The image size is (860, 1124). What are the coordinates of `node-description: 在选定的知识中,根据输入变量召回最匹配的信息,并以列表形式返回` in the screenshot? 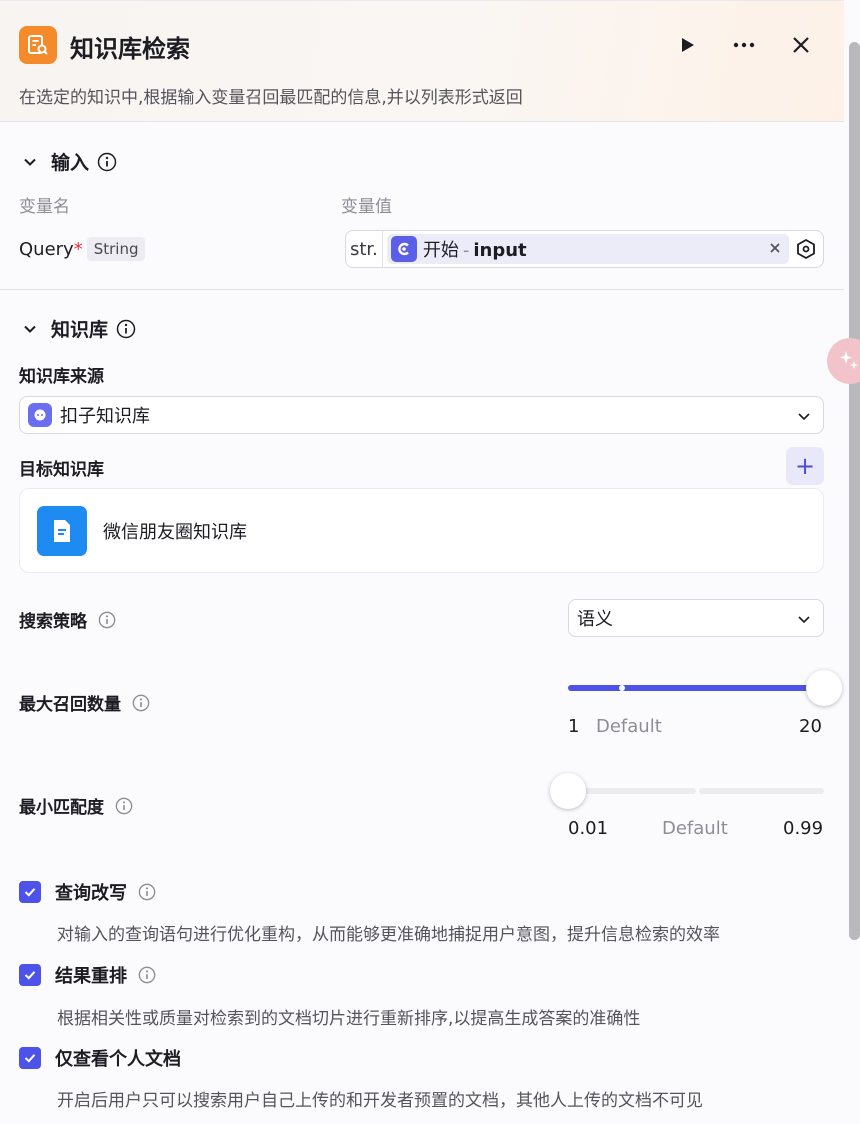 It's located at (271, 98).